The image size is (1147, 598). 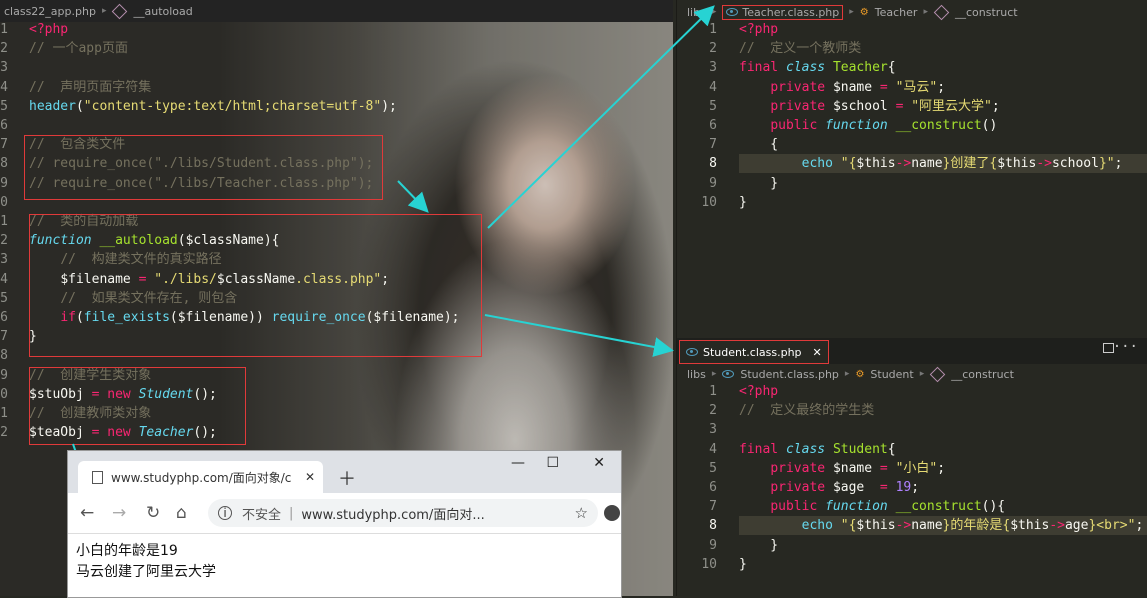 What do you see at coordinates (146, 572) in the screenshot?
I see `output-line: 马云创建了阿里云大学` at bounding box center [146, 572].